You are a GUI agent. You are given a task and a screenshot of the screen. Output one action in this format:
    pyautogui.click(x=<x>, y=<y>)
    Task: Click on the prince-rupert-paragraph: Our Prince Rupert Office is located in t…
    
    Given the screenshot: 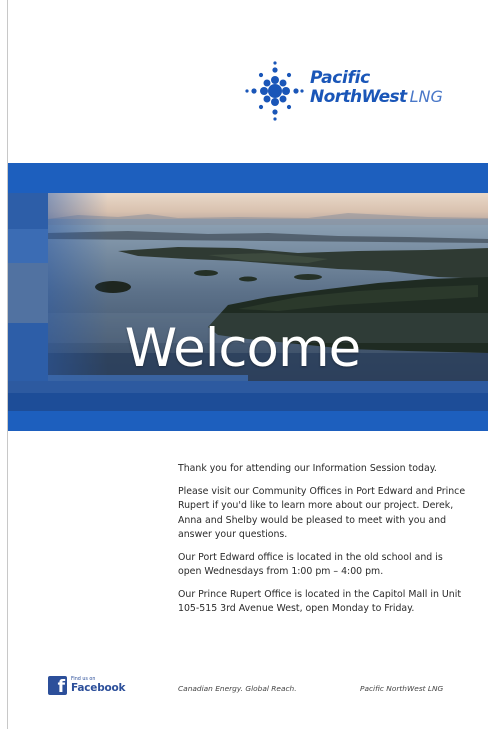 What is the action you would take?
    pyautogui.click(x=320, y=601)
    